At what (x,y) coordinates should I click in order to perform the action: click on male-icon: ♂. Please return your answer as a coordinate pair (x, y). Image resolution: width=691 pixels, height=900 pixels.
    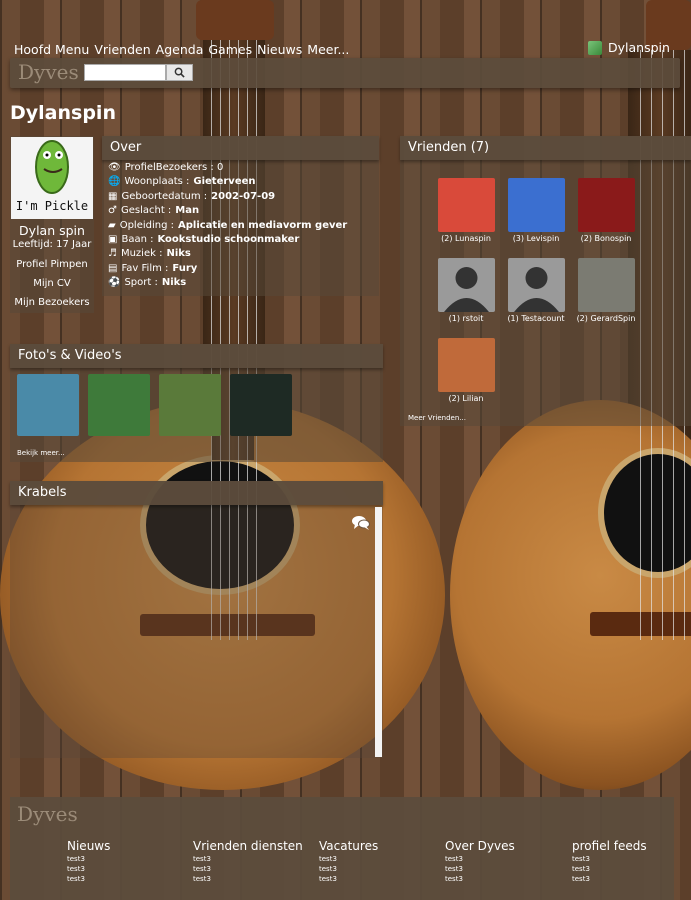
    Looking at the image, I should click on (112, 211).